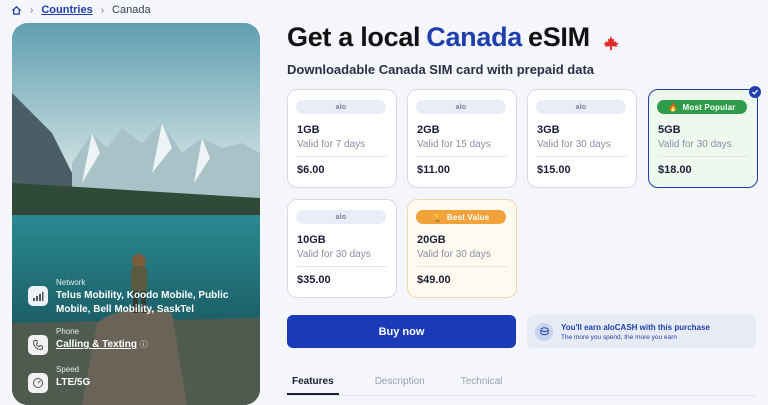  Describe the element at coordinates (709, 107) in the screenshot. I see `most-popular-label: Most Popular` at that location.